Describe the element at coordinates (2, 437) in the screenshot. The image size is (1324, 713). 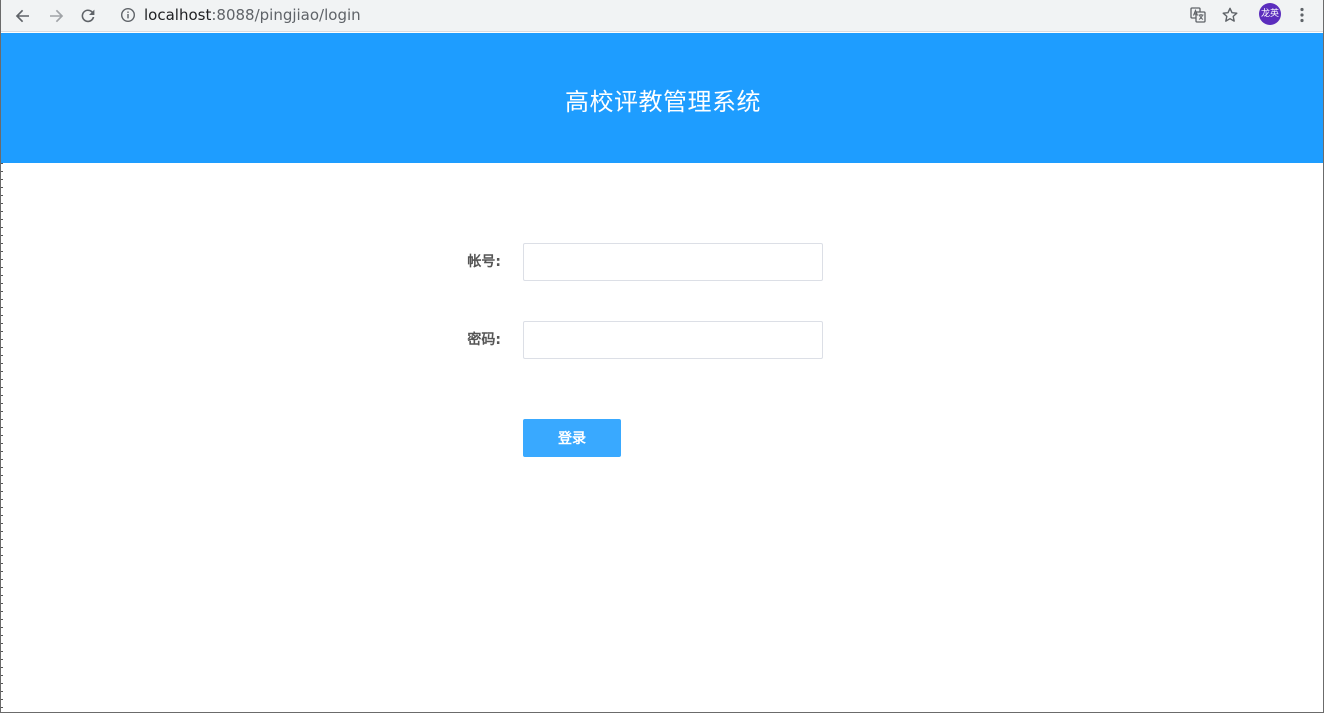
I see `window-edge-marks` at that location.